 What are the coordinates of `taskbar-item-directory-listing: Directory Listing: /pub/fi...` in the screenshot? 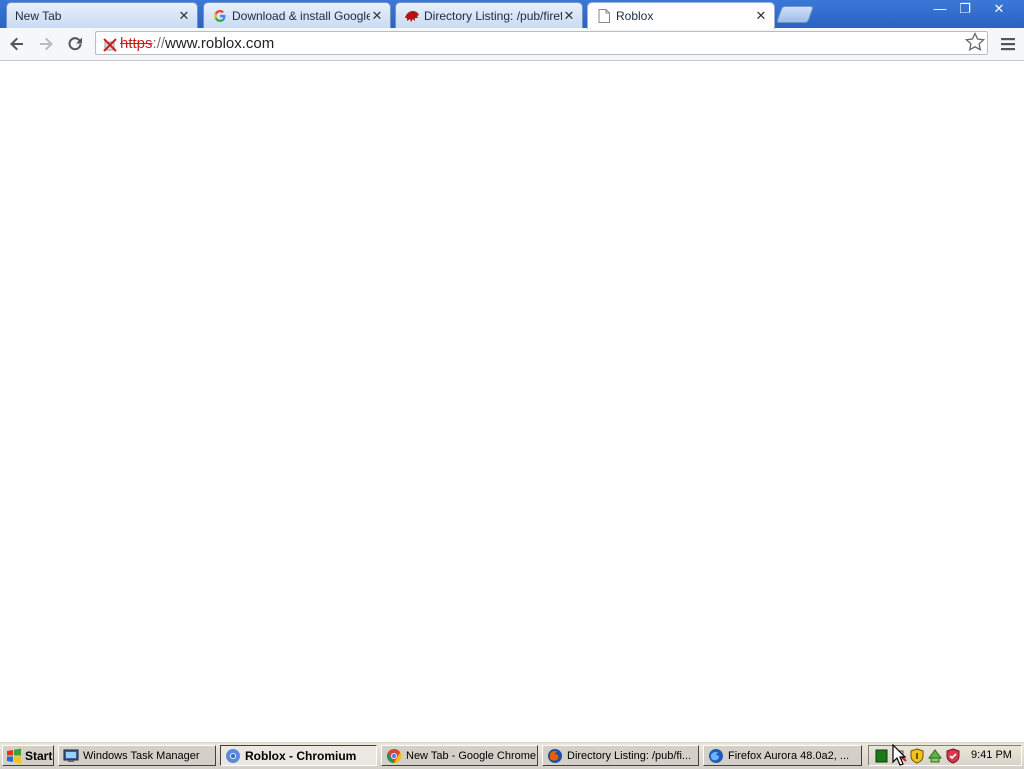 It's located at (620, 755).